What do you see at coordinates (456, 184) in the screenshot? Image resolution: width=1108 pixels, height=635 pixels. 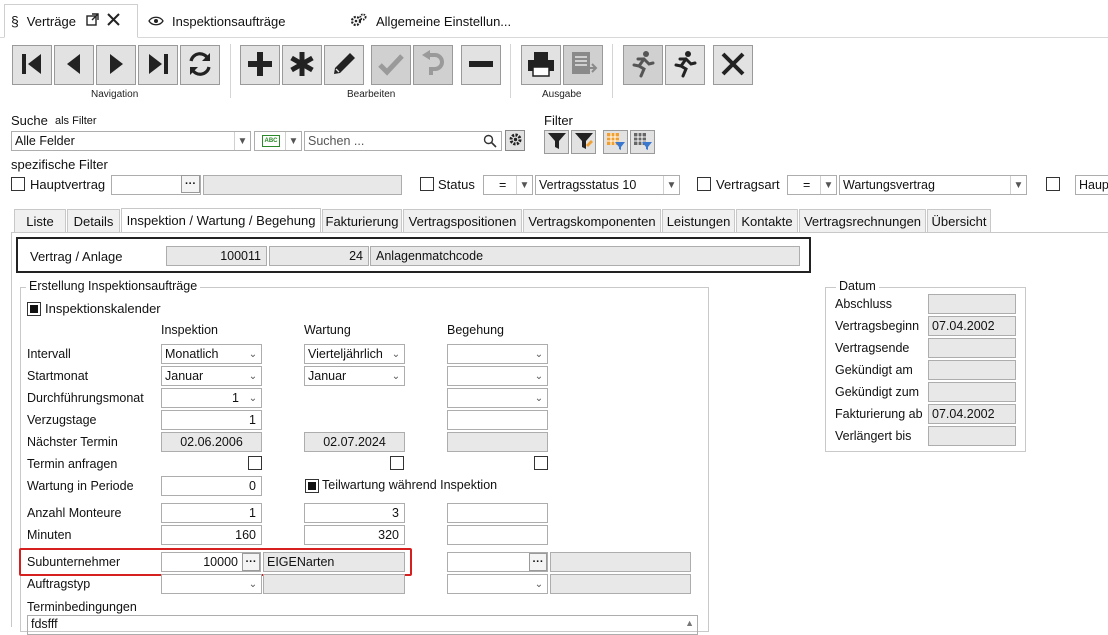 I see `status-label: Status` at bounding box center [456, 184].